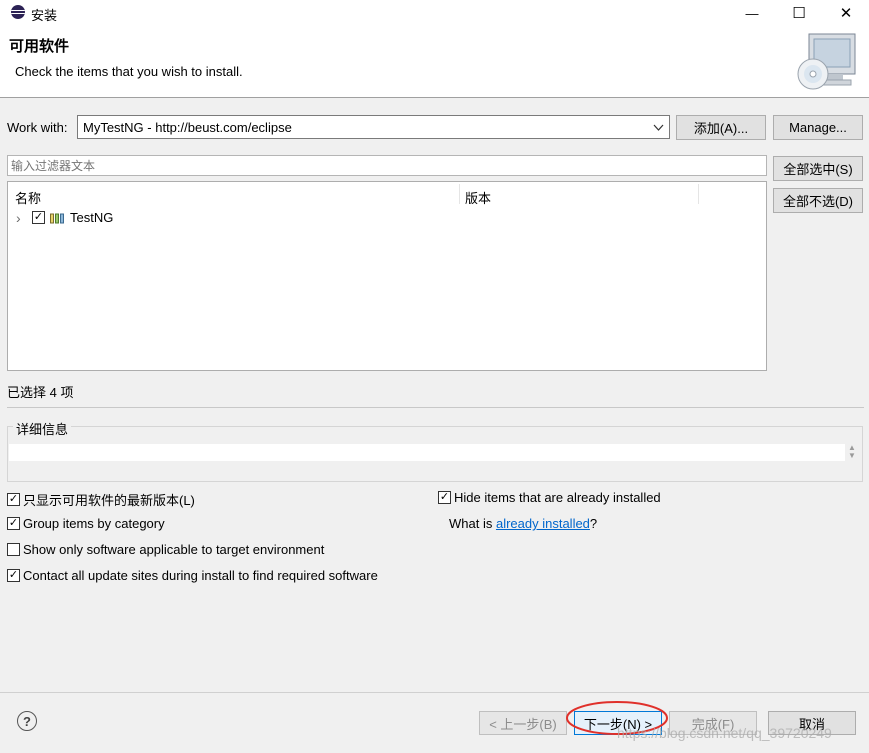 The height and width of the screenshot is (753, 869). What do you see at coordinates (387, 194) in the screenshot?
I see `tree-header` at bounding box center [387, 194].